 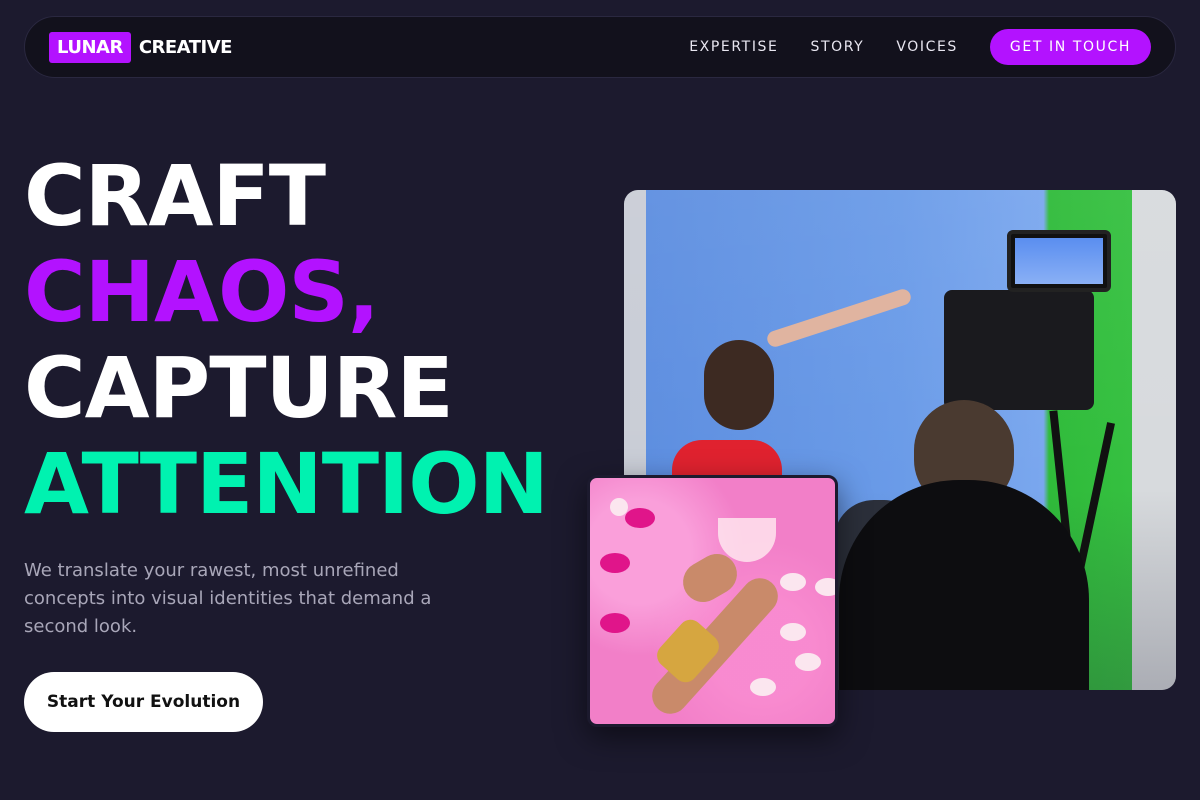 I want to click on logo-badge: LUNAR, so click(x=90, y=47).